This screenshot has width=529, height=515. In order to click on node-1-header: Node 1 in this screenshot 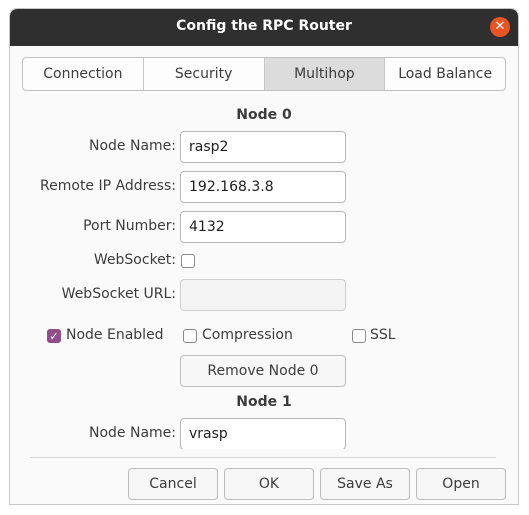, I will do `click(264, 402)`.